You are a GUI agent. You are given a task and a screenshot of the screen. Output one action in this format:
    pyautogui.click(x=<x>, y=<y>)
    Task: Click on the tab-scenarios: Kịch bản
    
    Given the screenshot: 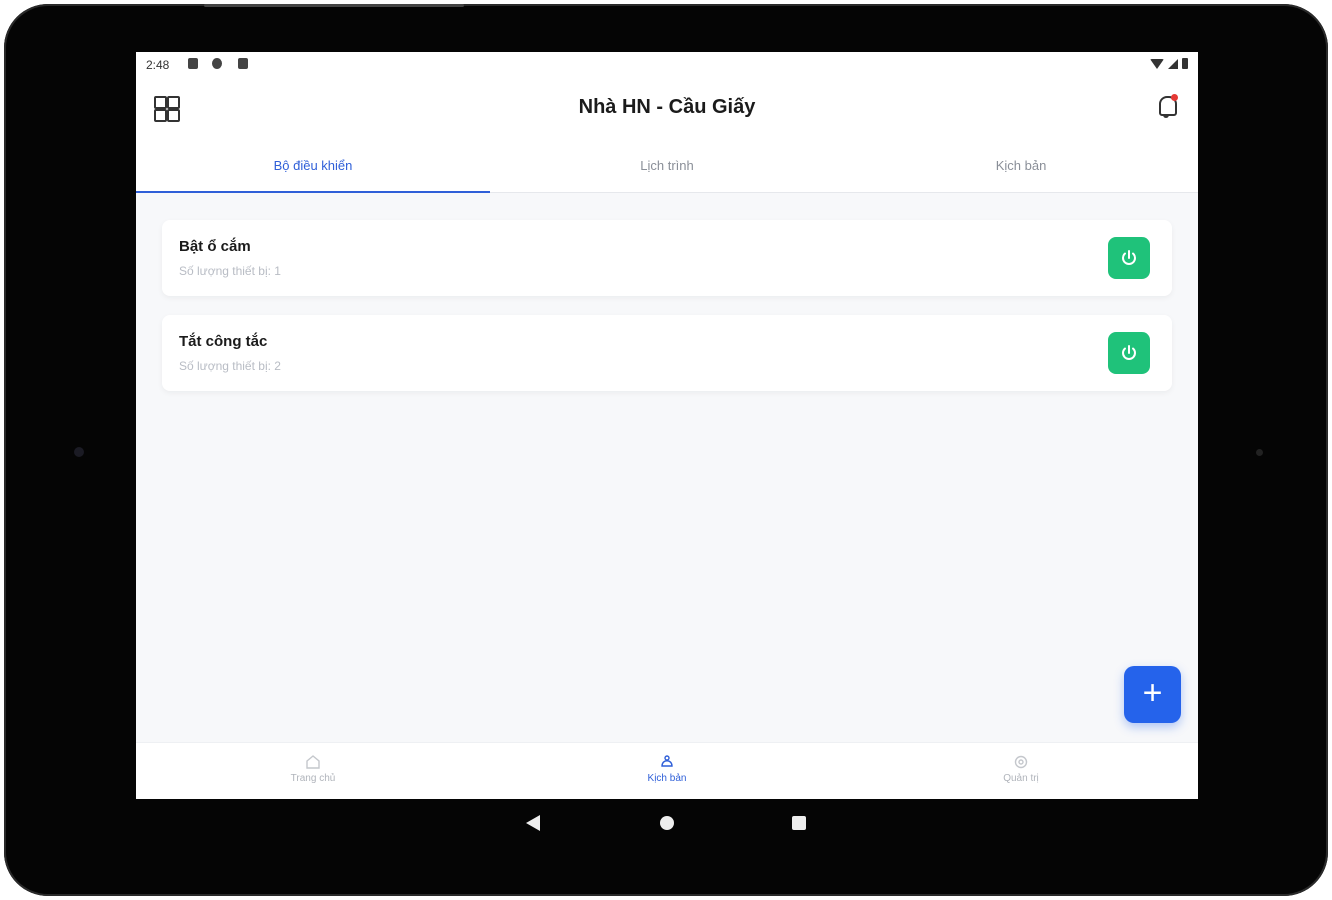 What is the action you would take?
    pyautogui.click(x=1021, y=164)
    